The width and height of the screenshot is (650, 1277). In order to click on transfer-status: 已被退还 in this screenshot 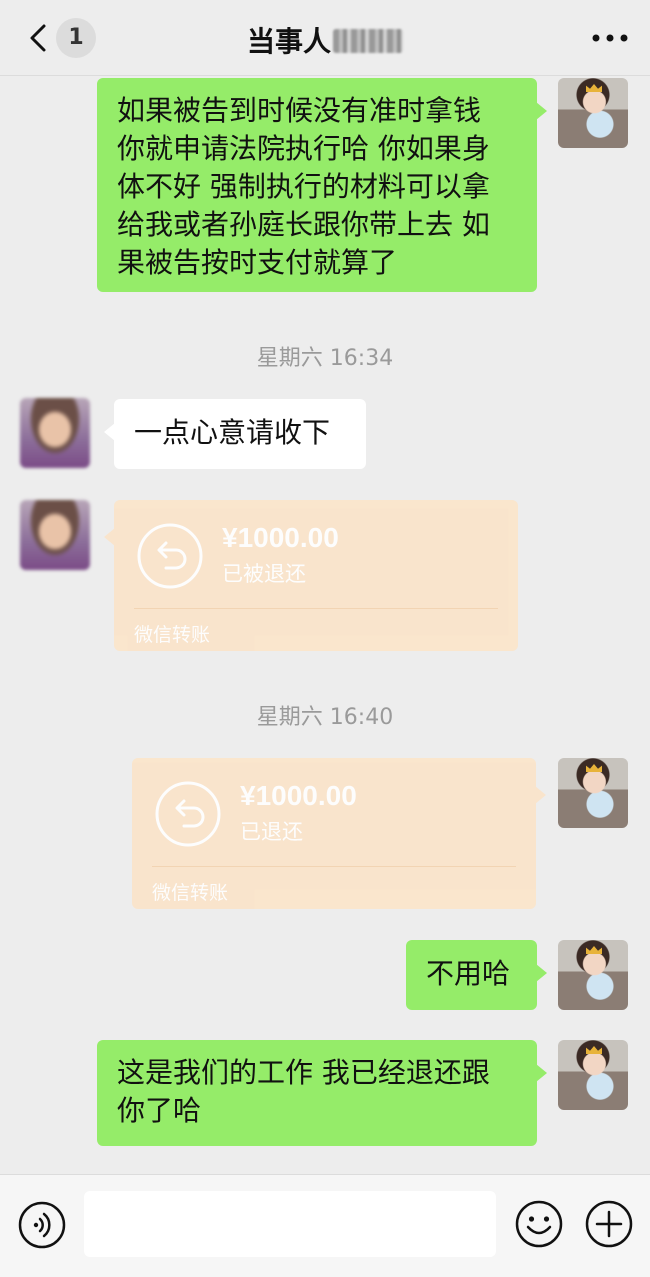, I will do `click(264, 574)`.